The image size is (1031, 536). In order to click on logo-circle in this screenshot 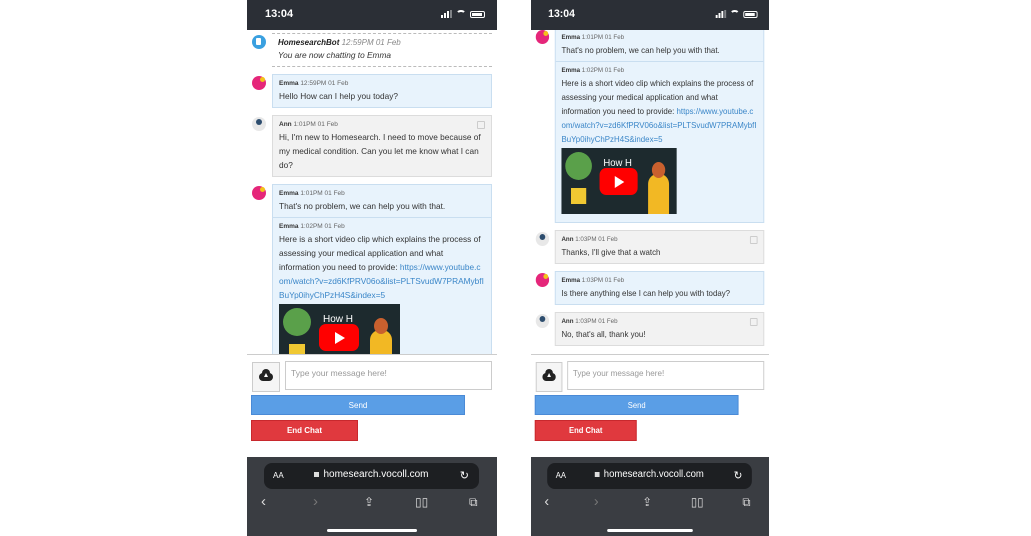, I will do `click(578, 166)`.